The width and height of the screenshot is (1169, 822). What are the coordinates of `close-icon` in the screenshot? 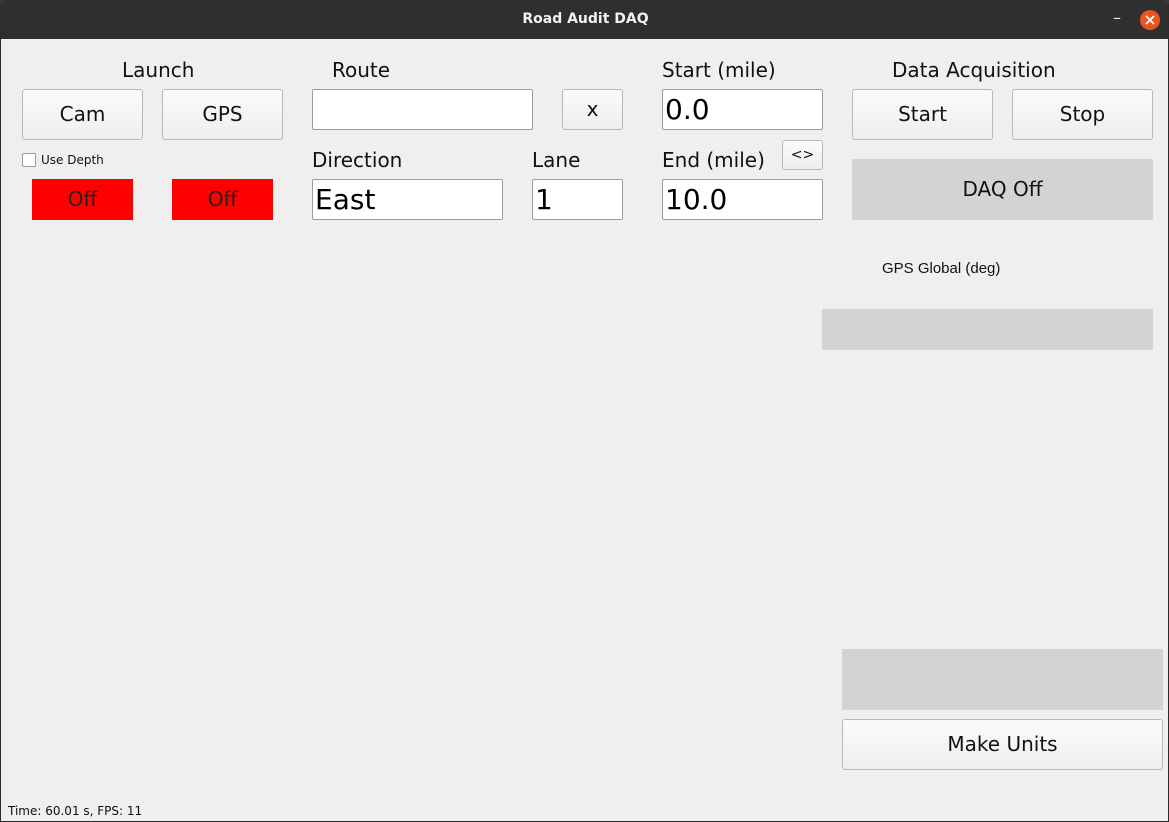 It's located at (1150, 20).